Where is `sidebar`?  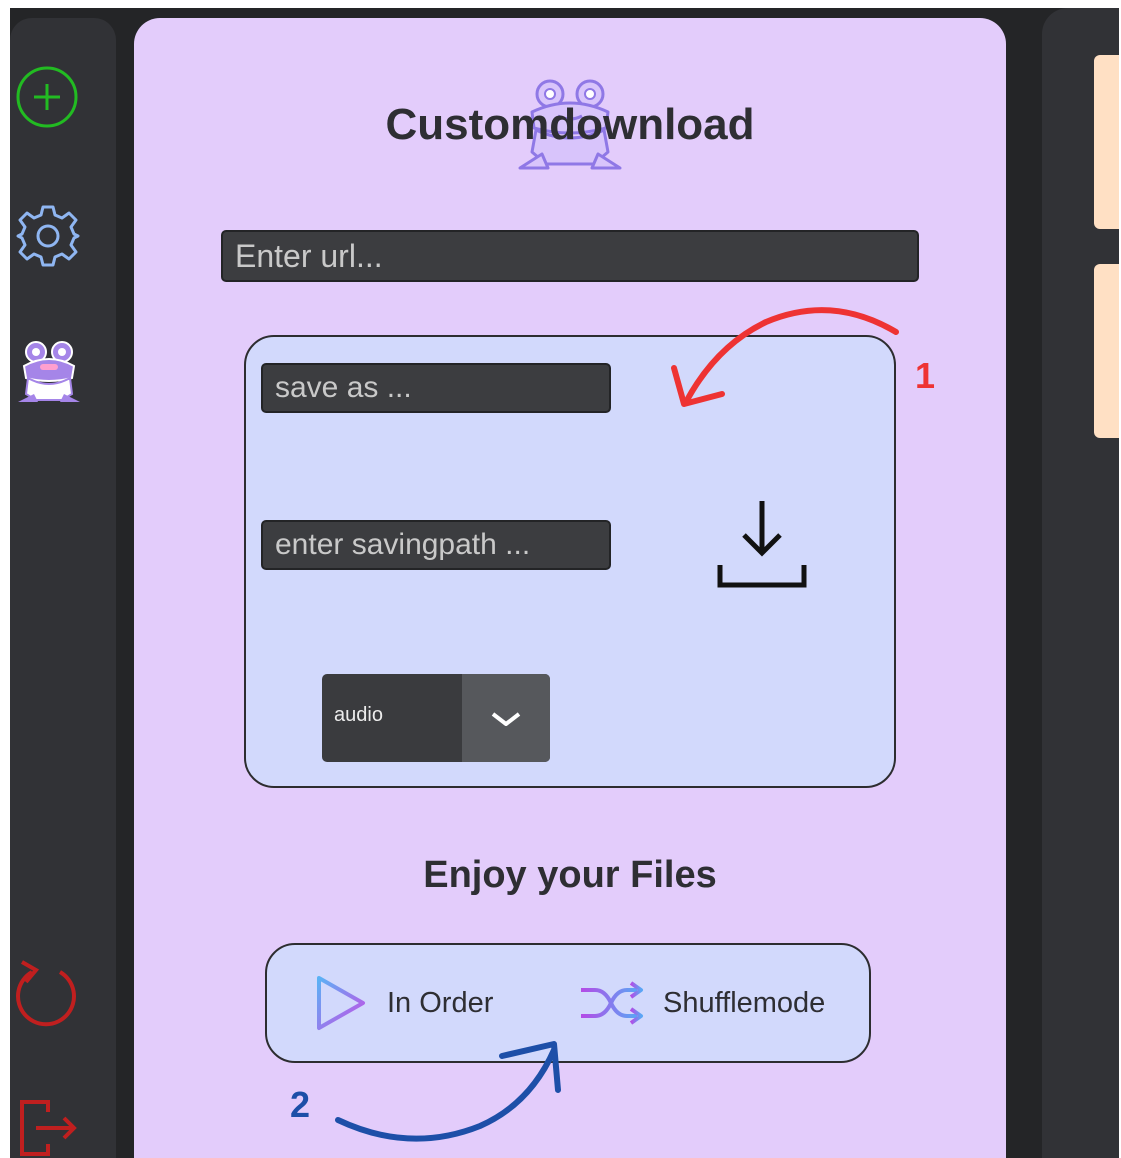
sidebar is located at coordinates (63, 588).